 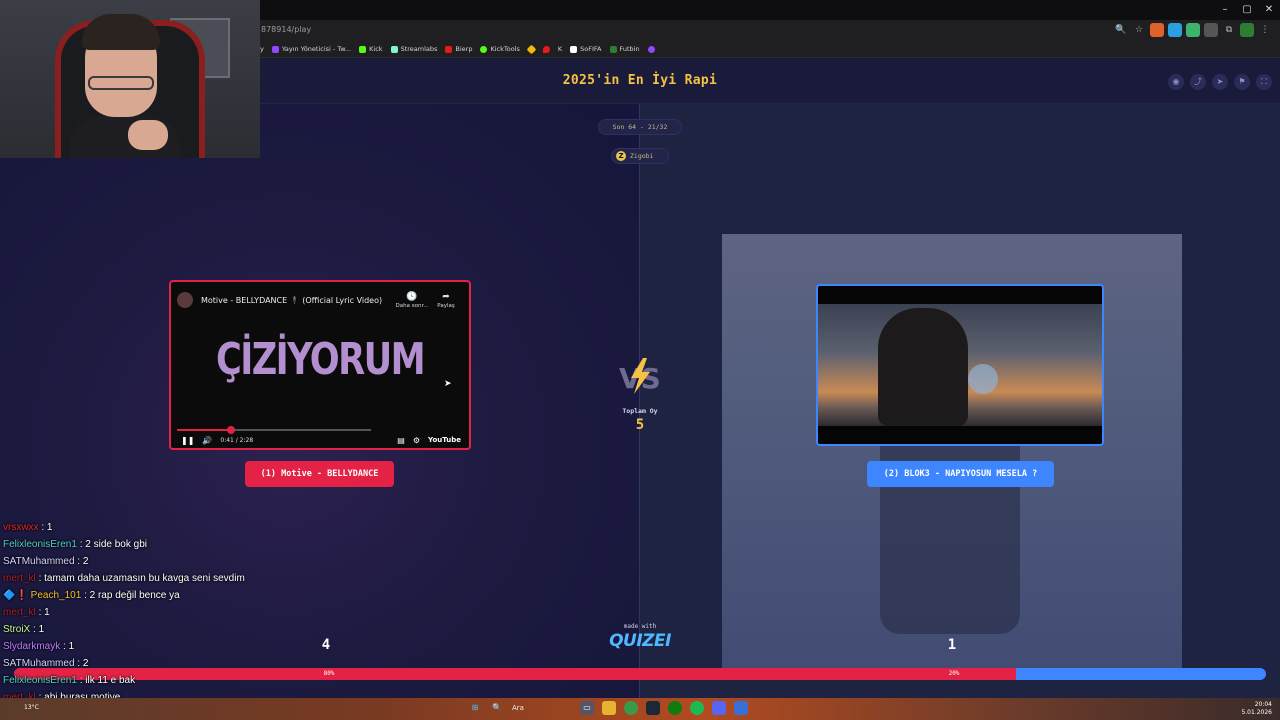 I want to click on share-arrow-icon: ➦, so click(x=446, y=296).